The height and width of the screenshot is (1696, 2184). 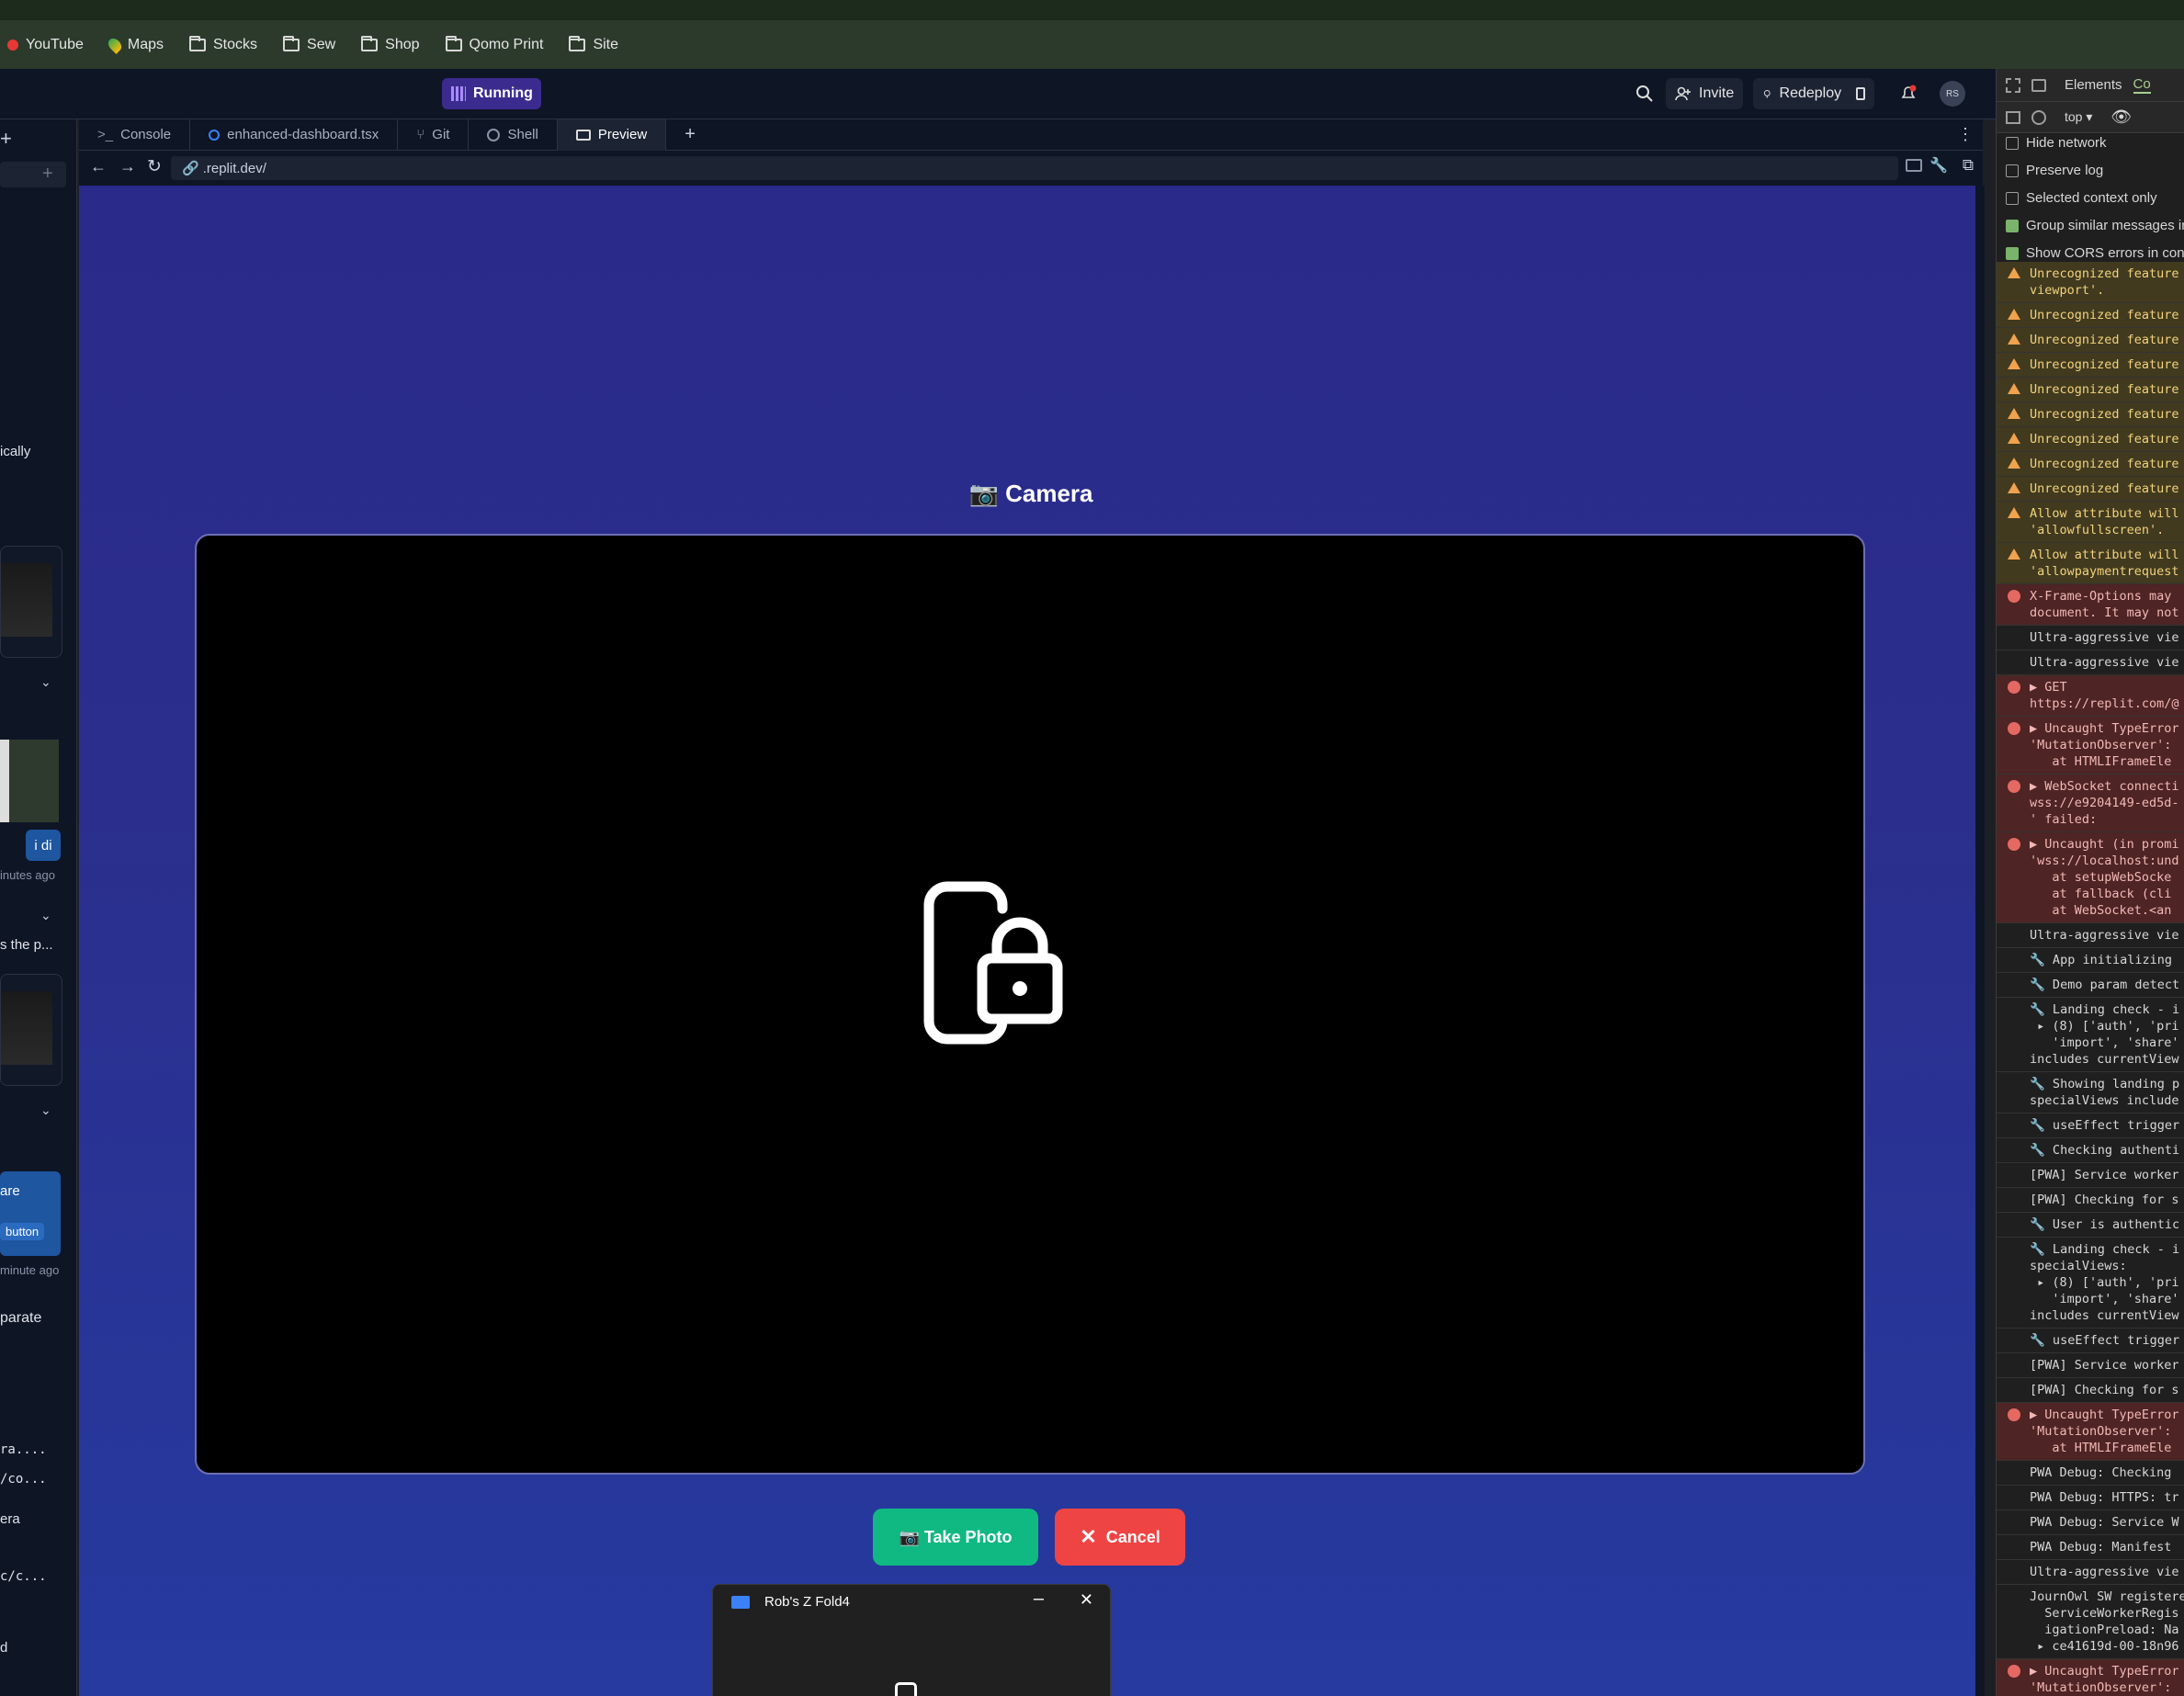 What do you see at coordinates (2013, 117) in the screenshot?
I see `sidebar-icon` at bounding box center [2013, 117].